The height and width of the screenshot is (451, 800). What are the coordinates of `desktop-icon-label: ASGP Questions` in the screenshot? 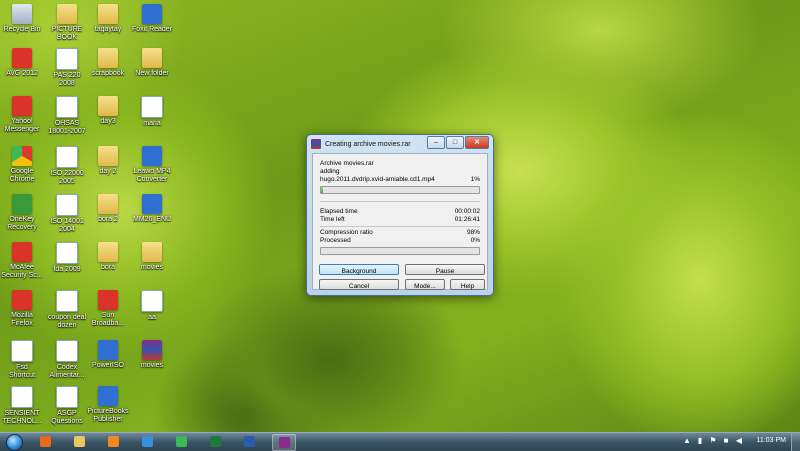 It's located at (67, 417).